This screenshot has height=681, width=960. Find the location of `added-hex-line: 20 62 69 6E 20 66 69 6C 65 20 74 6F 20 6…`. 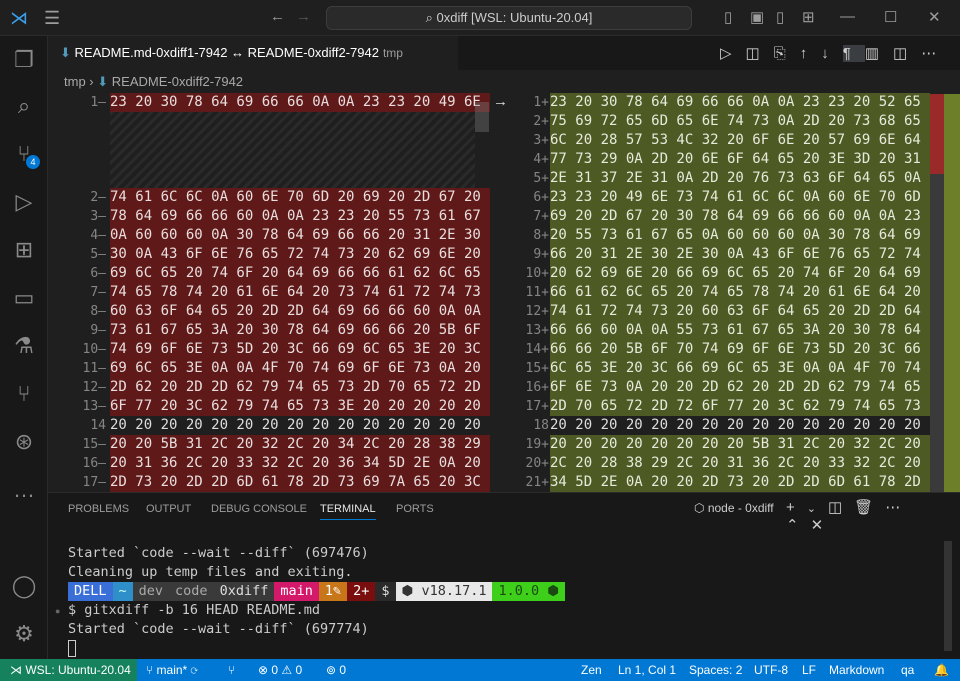

added-hex-line: 20 62 69 6E 20 66 69 6C 65 20 74 6F 20 6… is located at coordinates (740, 273).